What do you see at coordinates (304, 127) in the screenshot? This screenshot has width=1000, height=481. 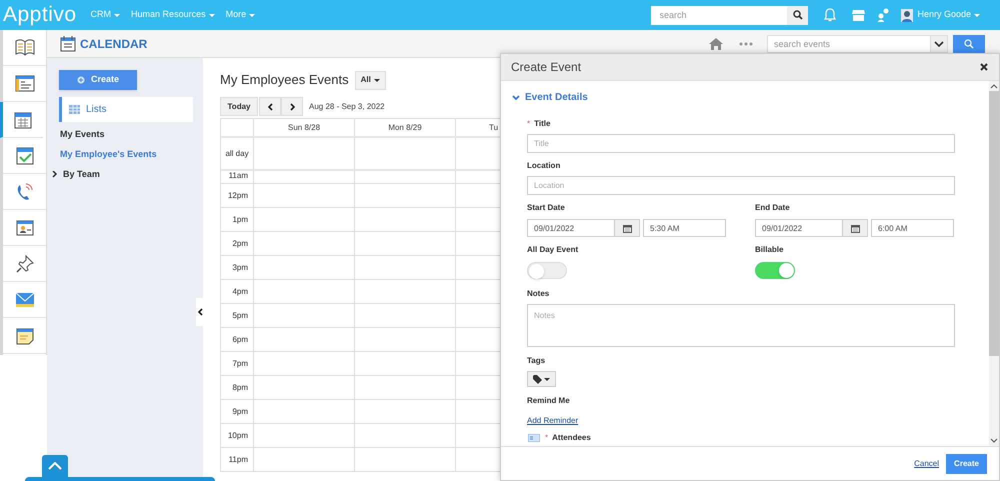 I see `column-header: Sun 8/28` at bounding box center [304, 127].